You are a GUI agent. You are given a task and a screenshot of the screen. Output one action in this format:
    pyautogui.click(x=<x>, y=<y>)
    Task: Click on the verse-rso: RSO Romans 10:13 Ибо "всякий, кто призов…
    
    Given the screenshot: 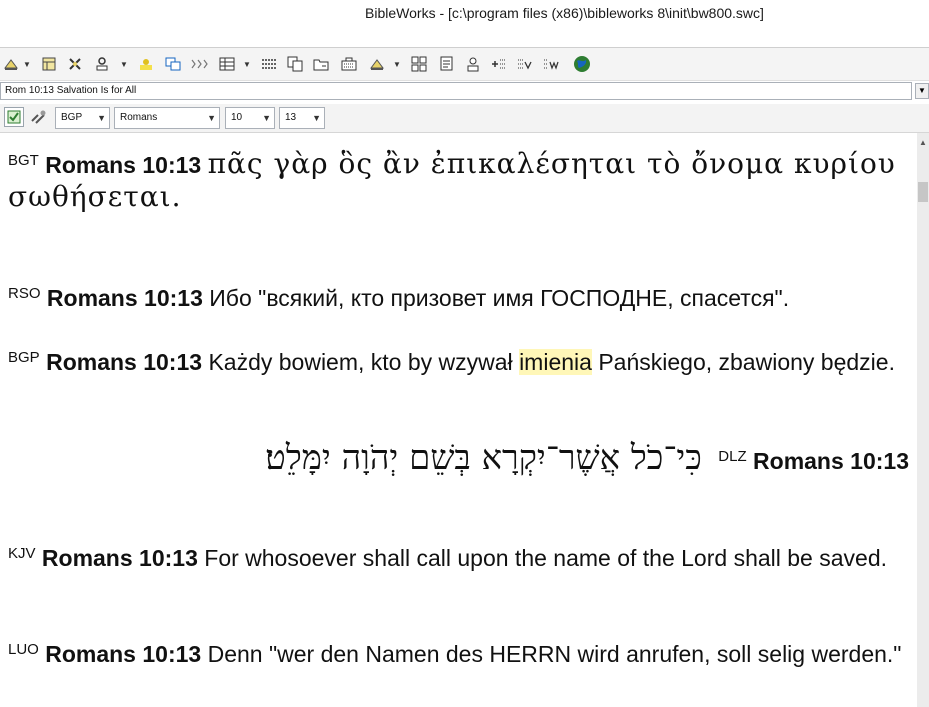 What is the action you would take?
    pyautogui.click(x=458, y=296)
    